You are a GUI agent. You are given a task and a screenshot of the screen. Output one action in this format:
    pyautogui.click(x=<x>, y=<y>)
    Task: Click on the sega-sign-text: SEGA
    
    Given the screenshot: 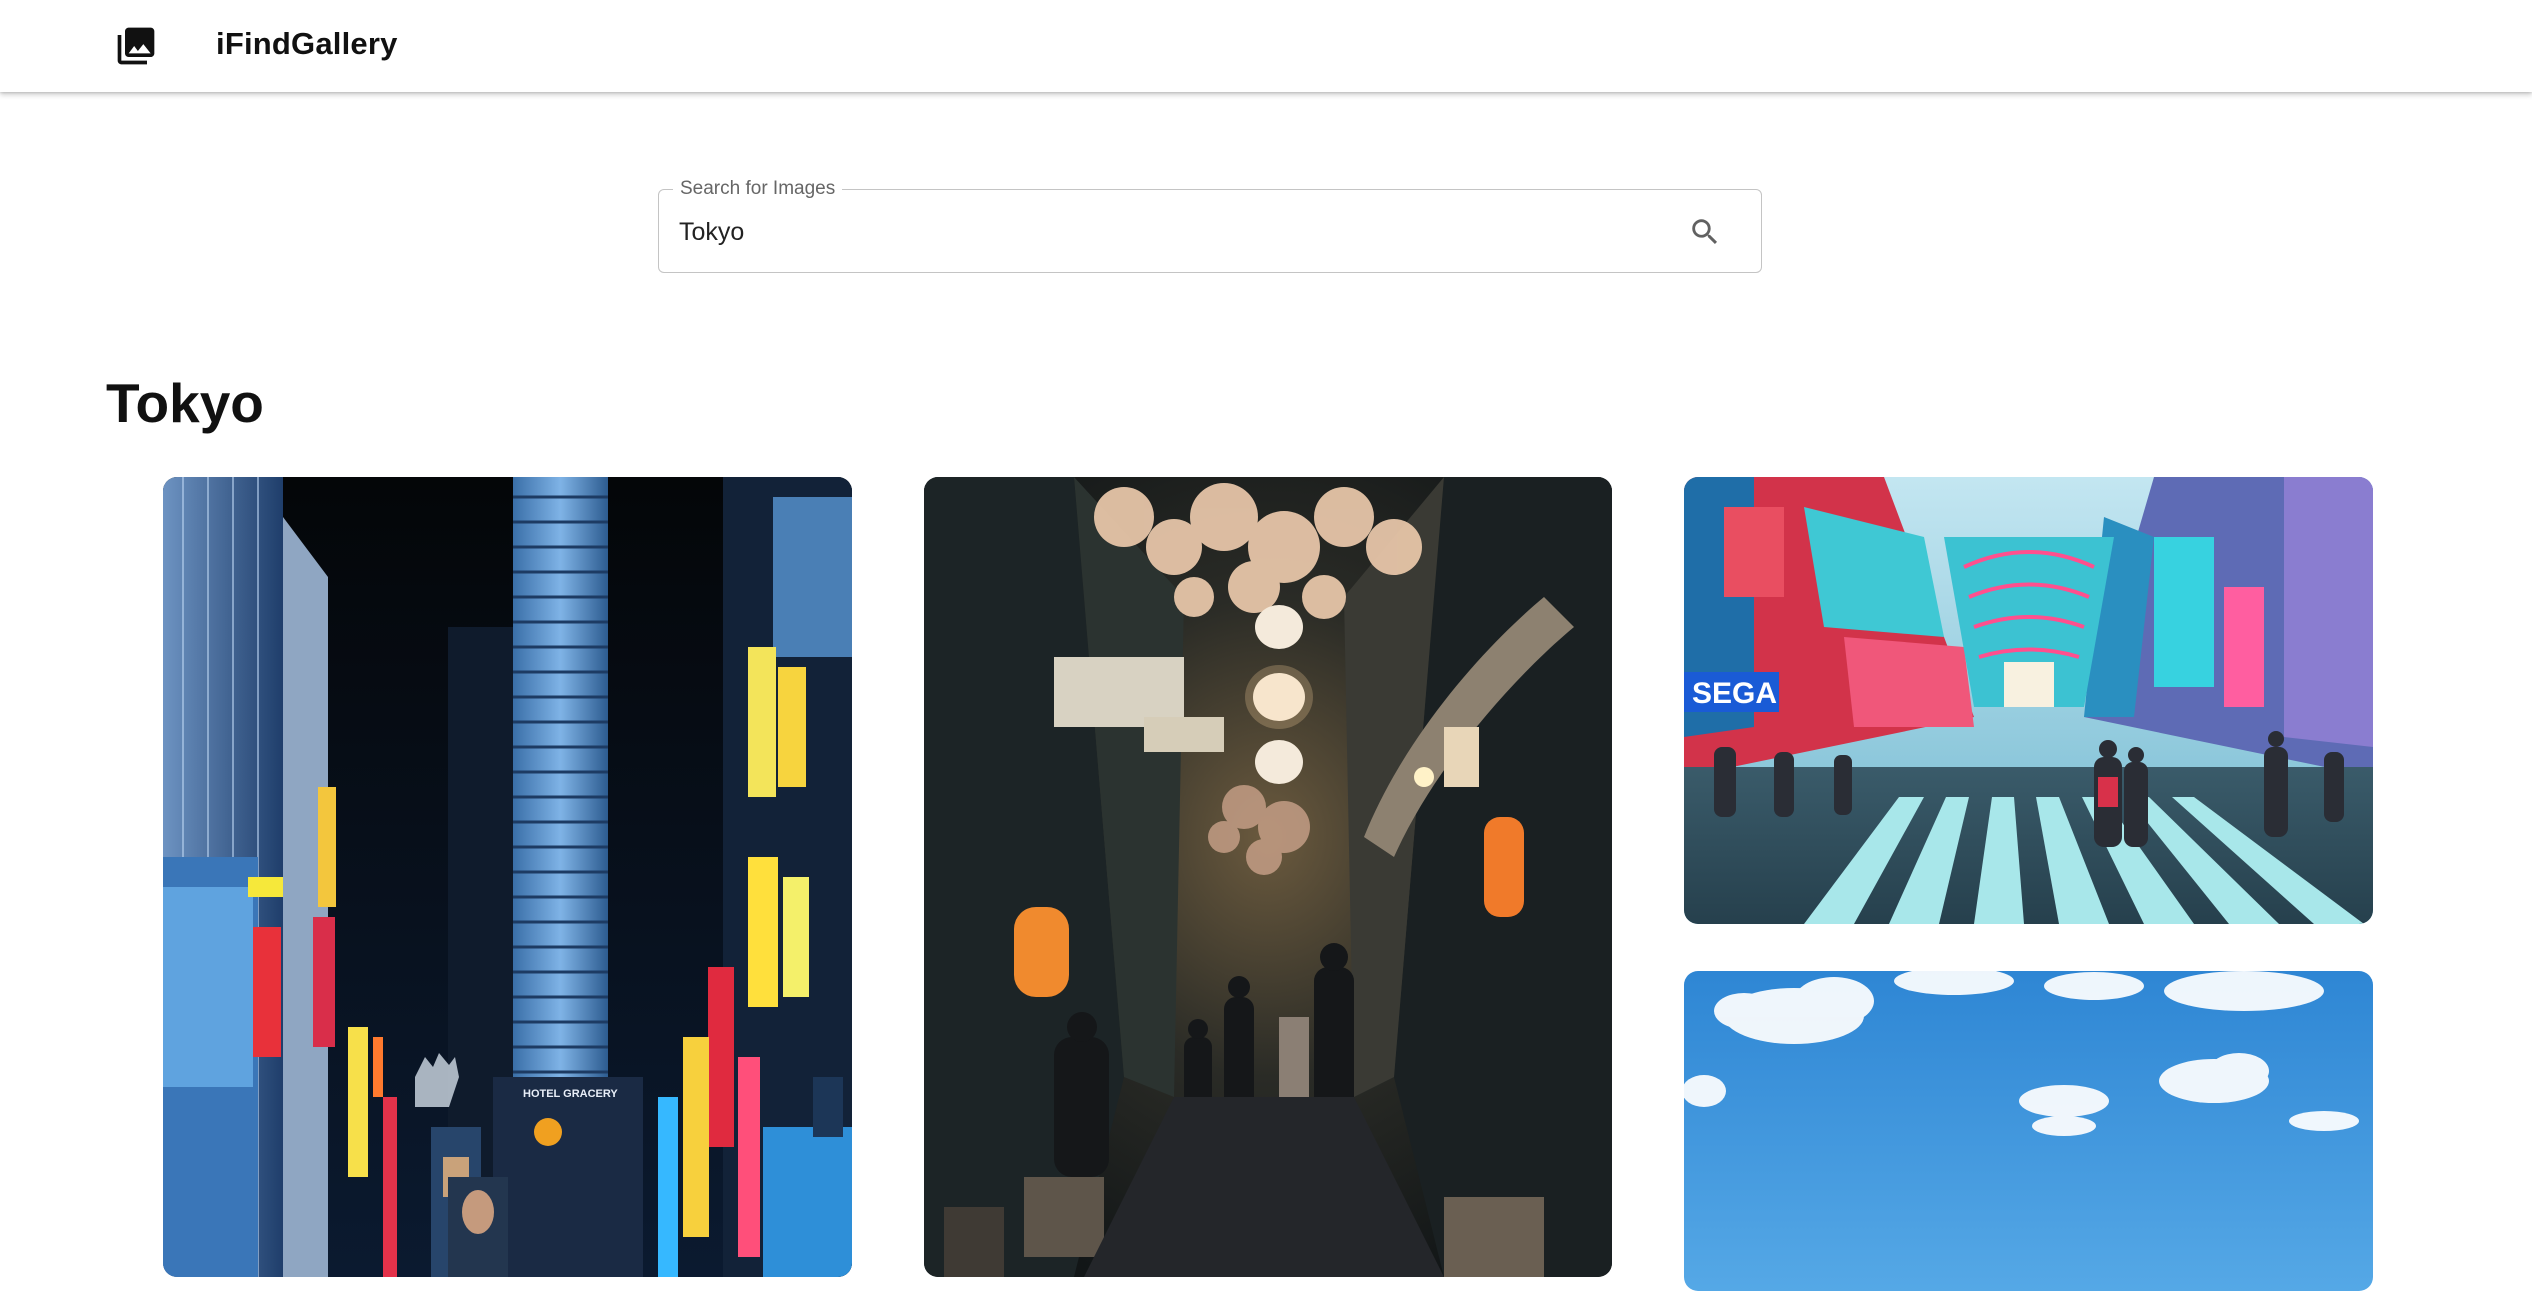 What is the action you would take?
    pyautogui.click(x=1734, y=693)
    